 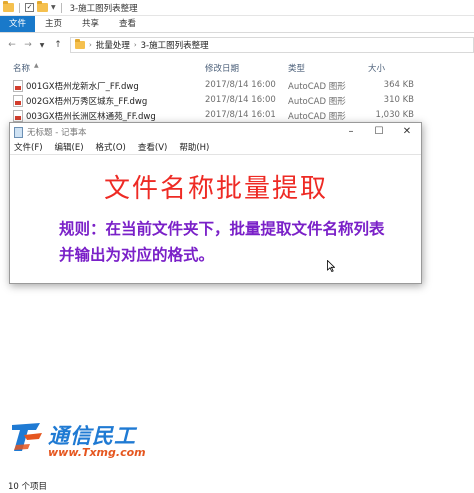 I want to click on logo-mark-icon, so click(x=27, y=437).